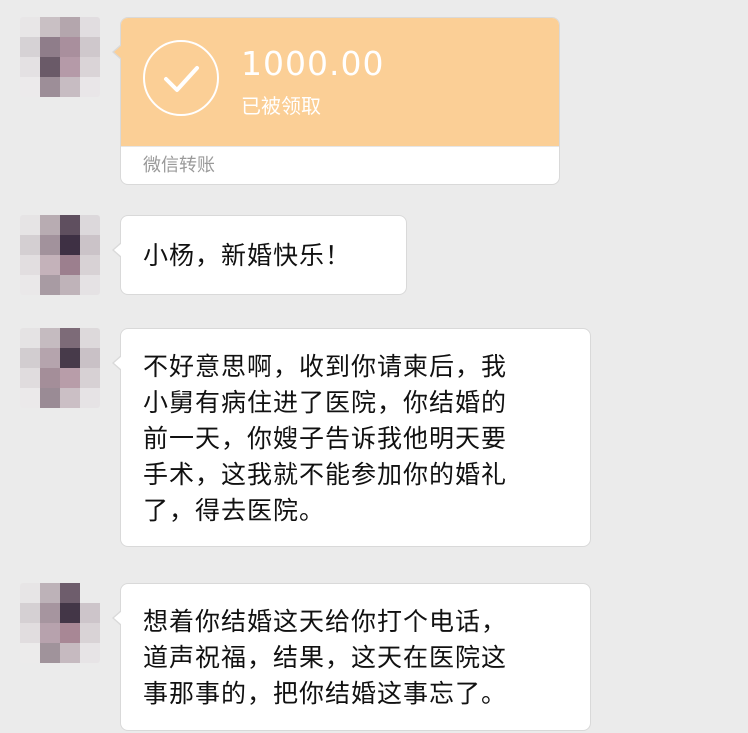 This screenshot has height=733, width=748. What do you see at coordinates (340, 165) in the screenshot?
I see `transfer-label: 微信转账` at bounding box center [340, 165].